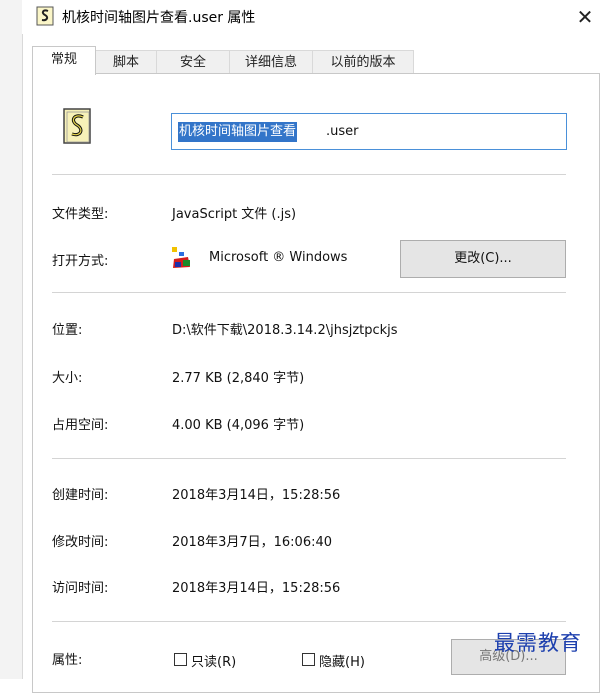 The height and width of the screenshot is (693, 612). What do you see at coordinates (234, 214) in the screenshot?
I see `file-type-value: JavaScript 文件 (.js)` at bounding box center [234, 214].